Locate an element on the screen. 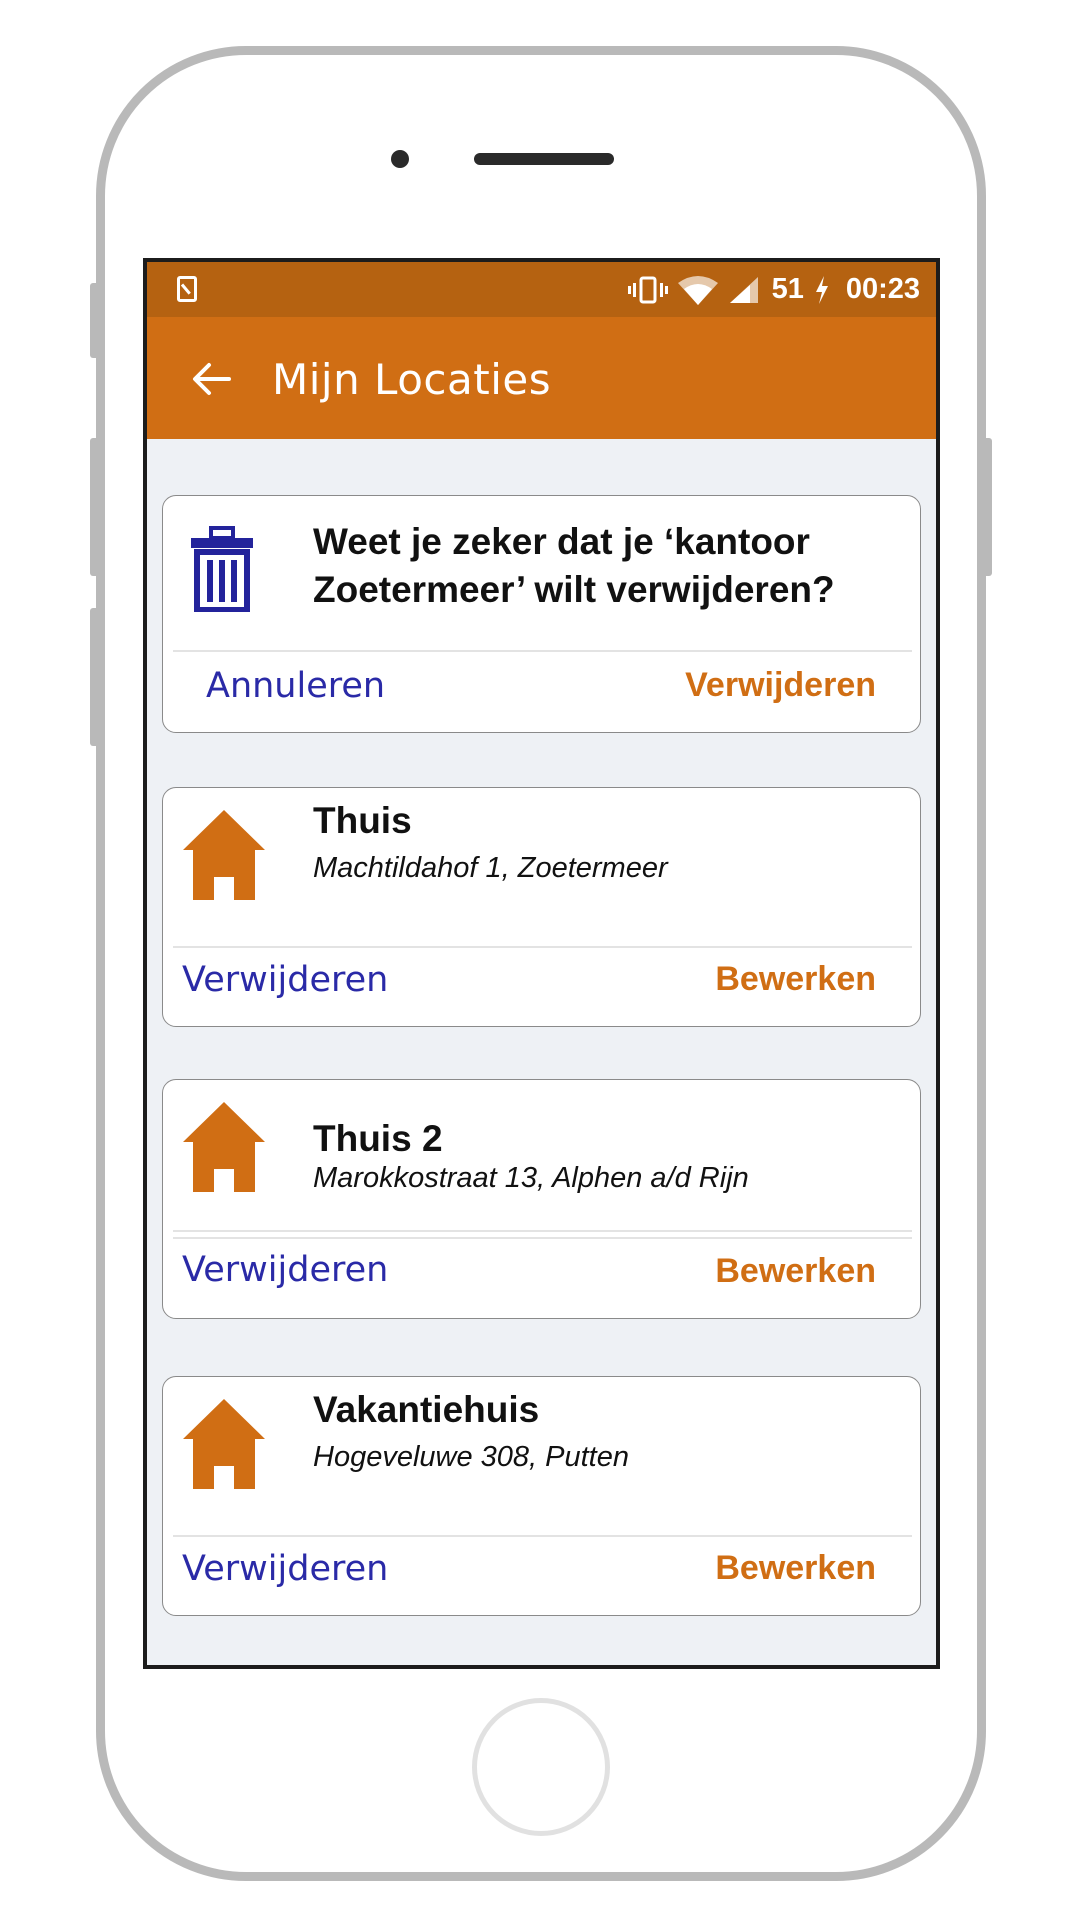  location-name: Thuis is located at coordinates (362, 820).